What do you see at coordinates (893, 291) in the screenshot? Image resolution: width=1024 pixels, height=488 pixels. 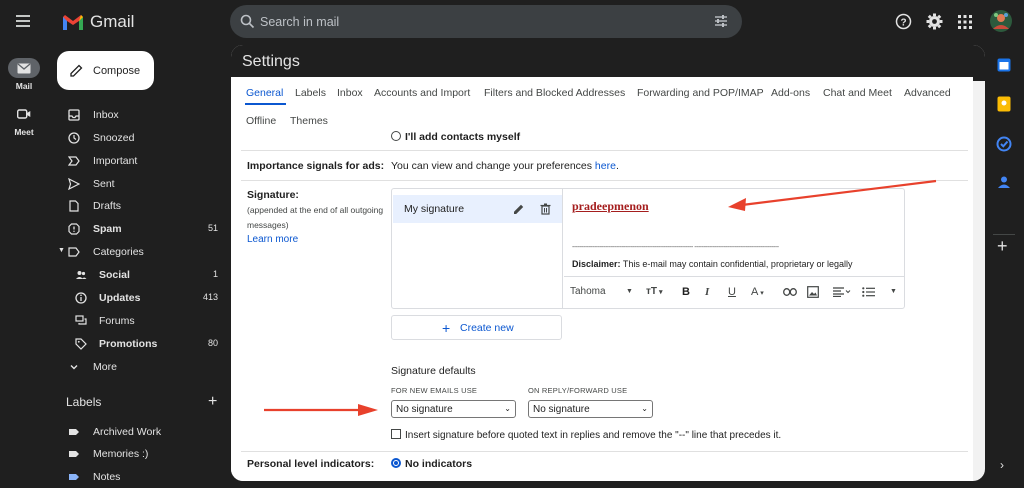 I see `more-formatting-icon: ▼` at bounding box center [893, 291].